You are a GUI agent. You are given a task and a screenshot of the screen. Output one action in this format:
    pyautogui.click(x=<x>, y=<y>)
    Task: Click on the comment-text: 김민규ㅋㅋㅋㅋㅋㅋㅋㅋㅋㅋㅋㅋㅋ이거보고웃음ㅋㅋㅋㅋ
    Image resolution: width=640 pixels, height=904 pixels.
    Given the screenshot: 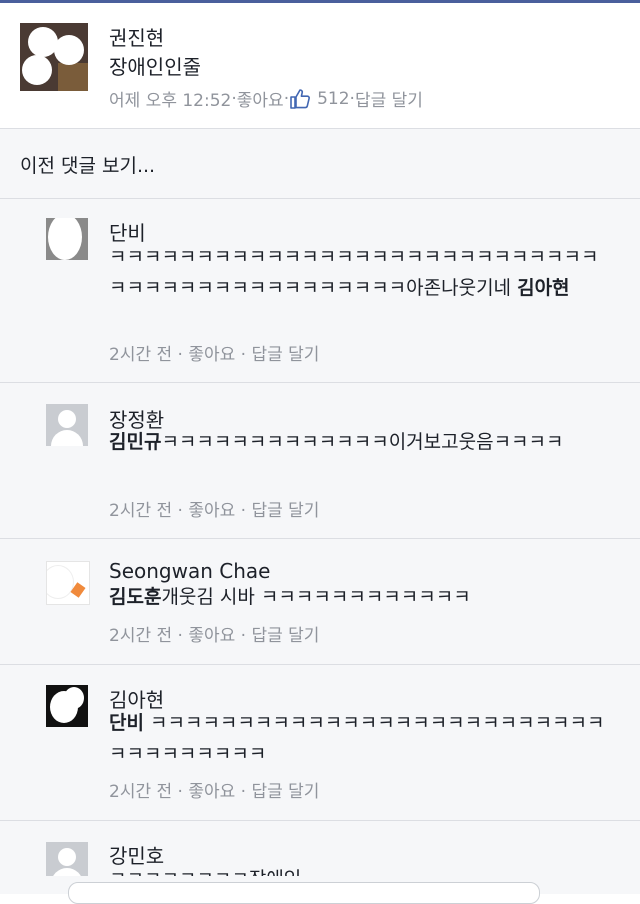 What is the action you would take?
    pyautogui.click(x=359, y=442)
    